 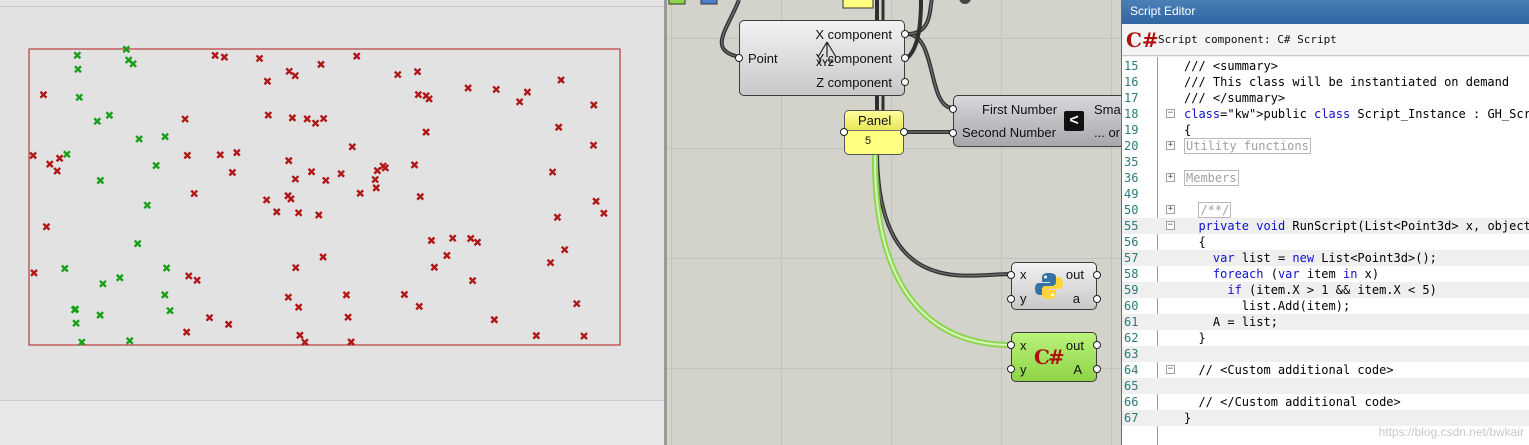 What do you see at coordinates (1011, 345) in the screenshot?
I see `grip-csharp-x` at bounding box center [1011, 345].